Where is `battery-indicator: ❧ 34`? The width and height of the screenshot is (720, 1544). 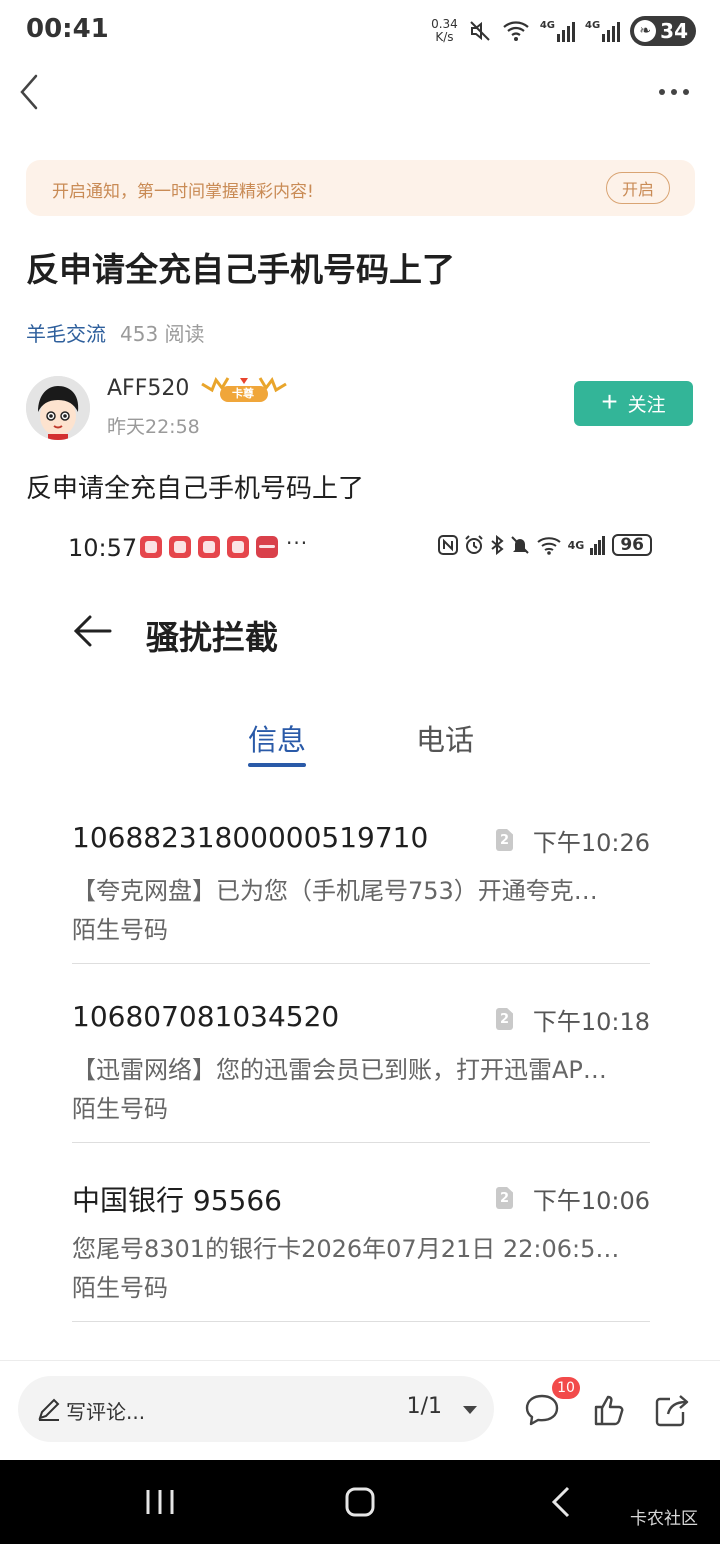
battery-indicator: ❧ 34 is located at coordinates (663, 31).